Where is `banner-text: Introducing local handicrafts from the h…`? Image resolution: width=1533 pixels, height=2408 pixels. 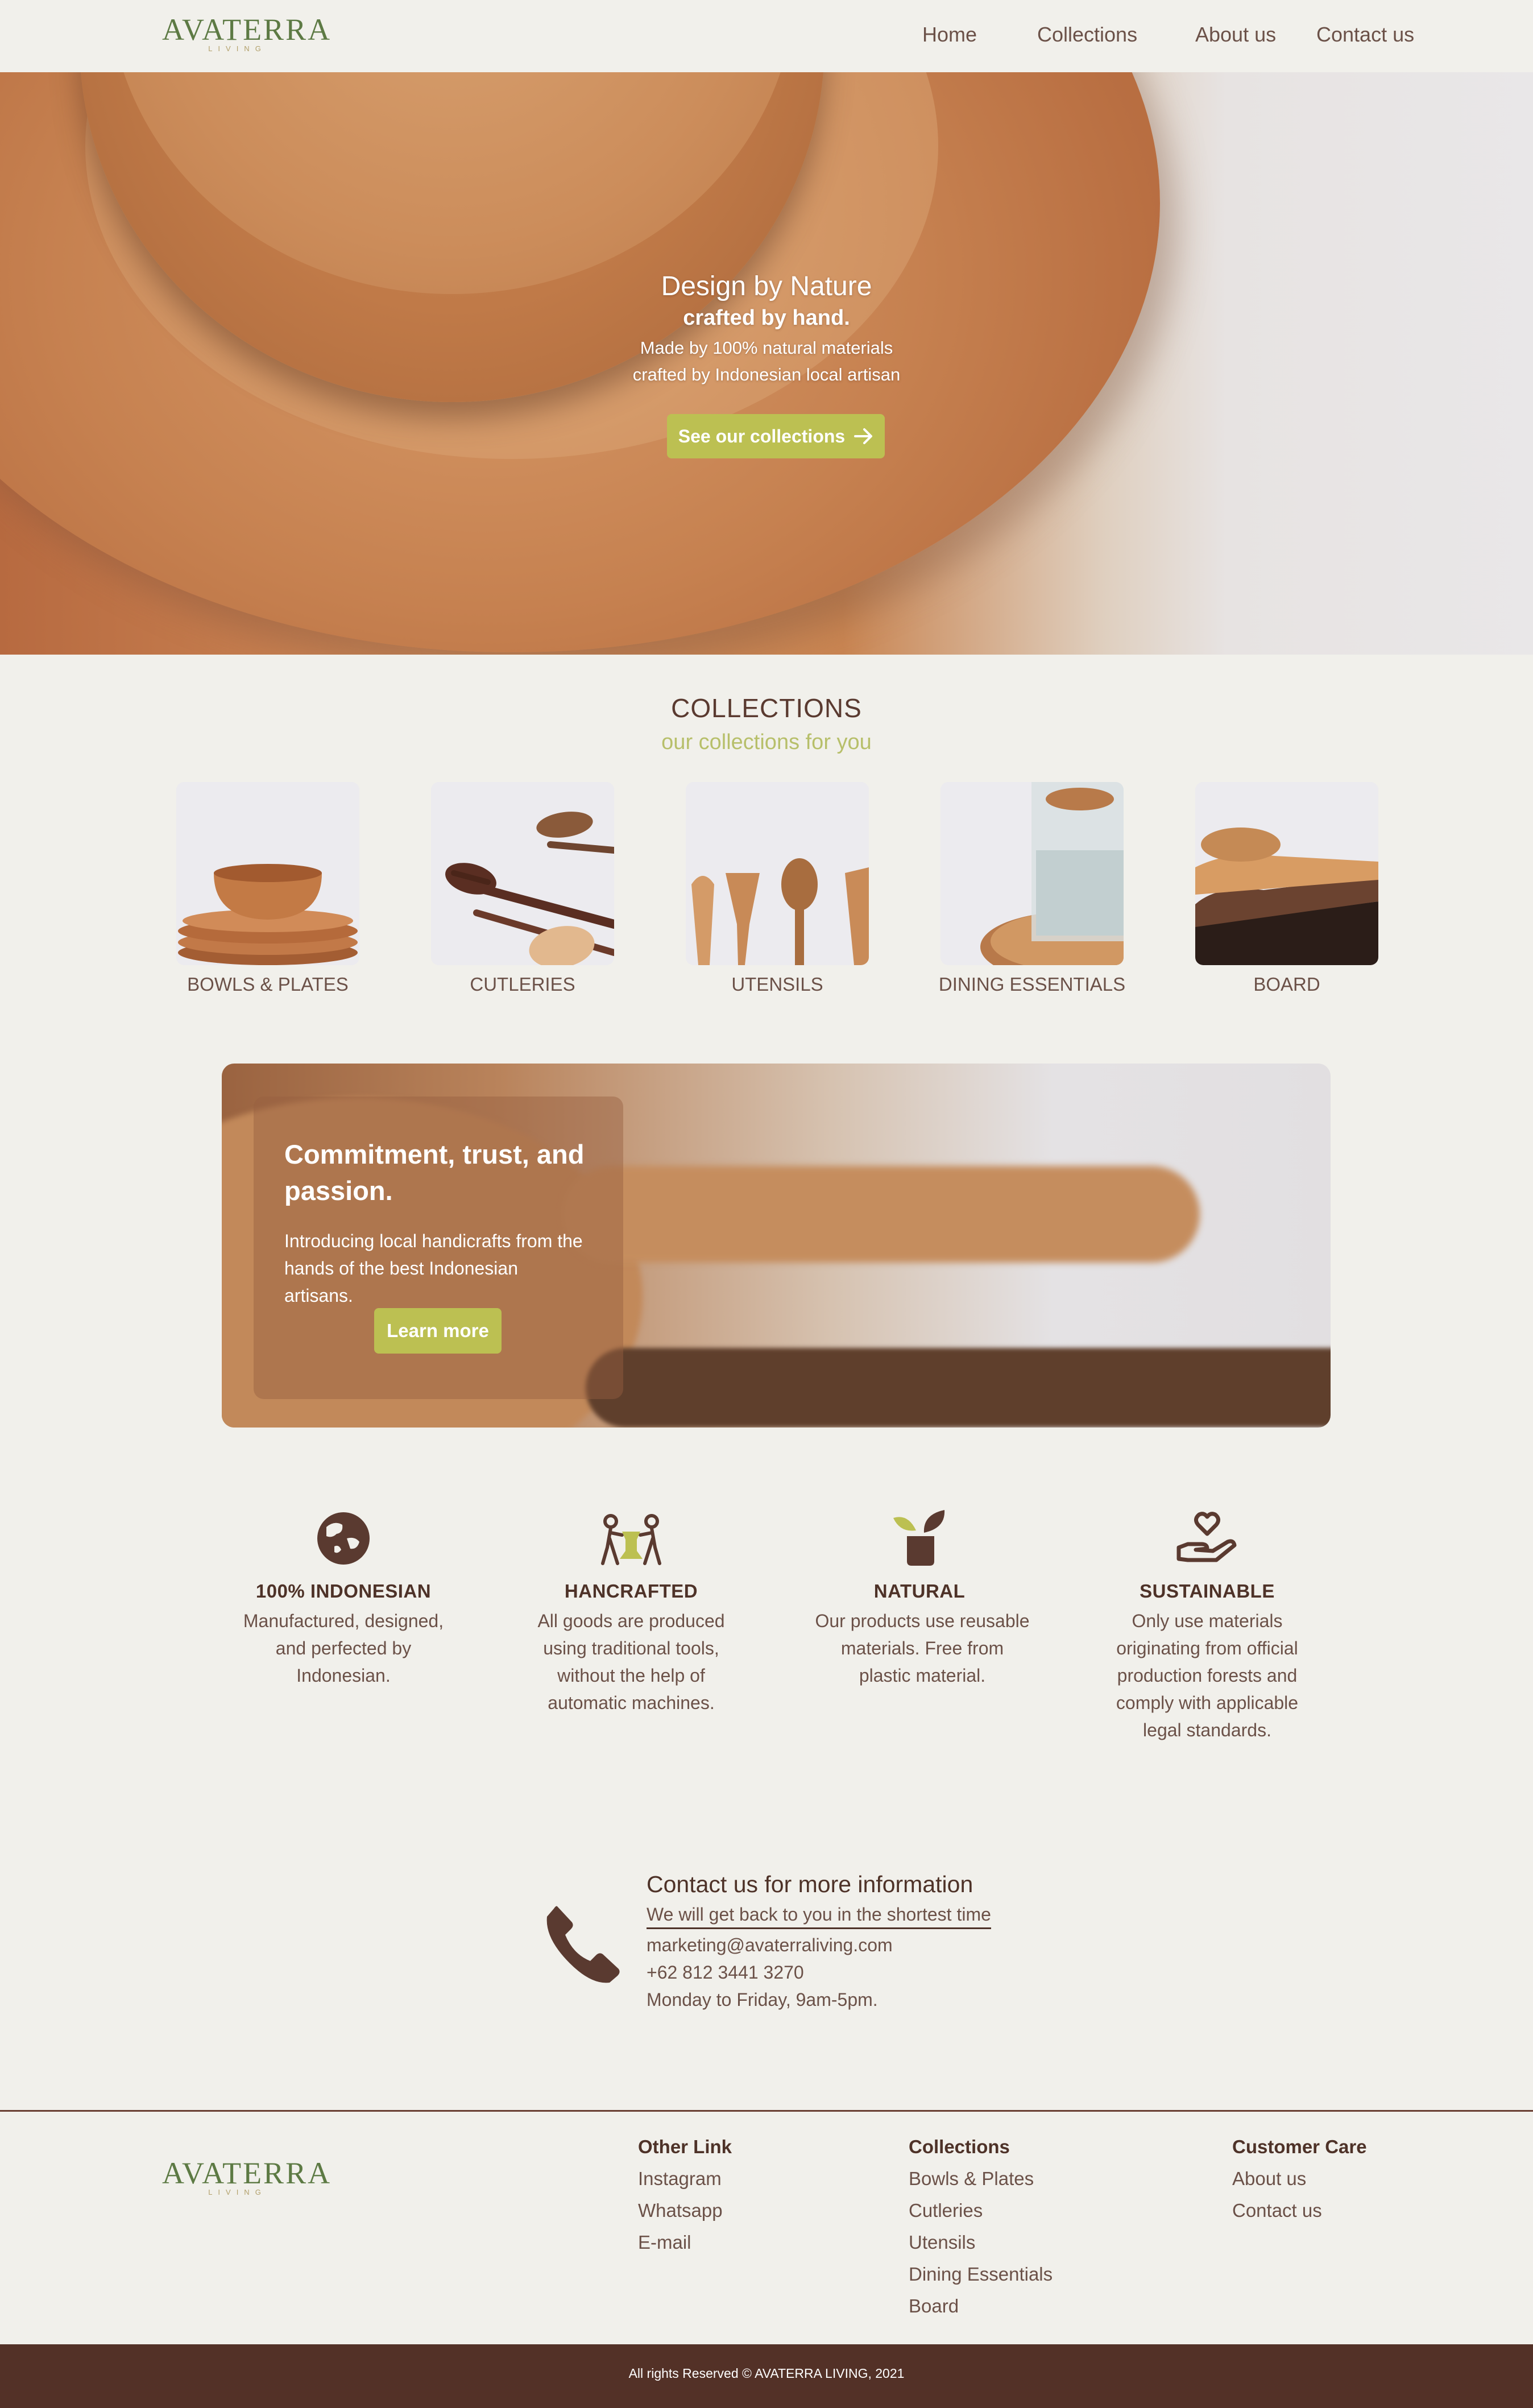 banner-text: Introducing local handicrafts from the h… is located at coordinates (433, 1268).